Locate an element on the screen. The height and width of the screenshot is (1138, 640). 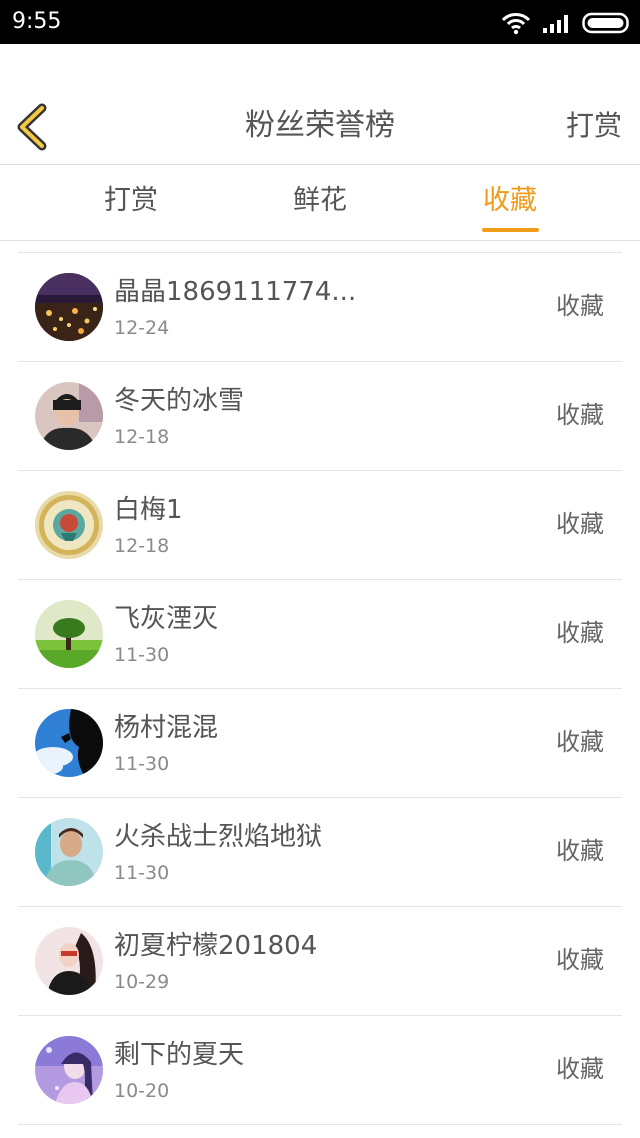
status-time: 9:55 is located at coordinates (37, 21).